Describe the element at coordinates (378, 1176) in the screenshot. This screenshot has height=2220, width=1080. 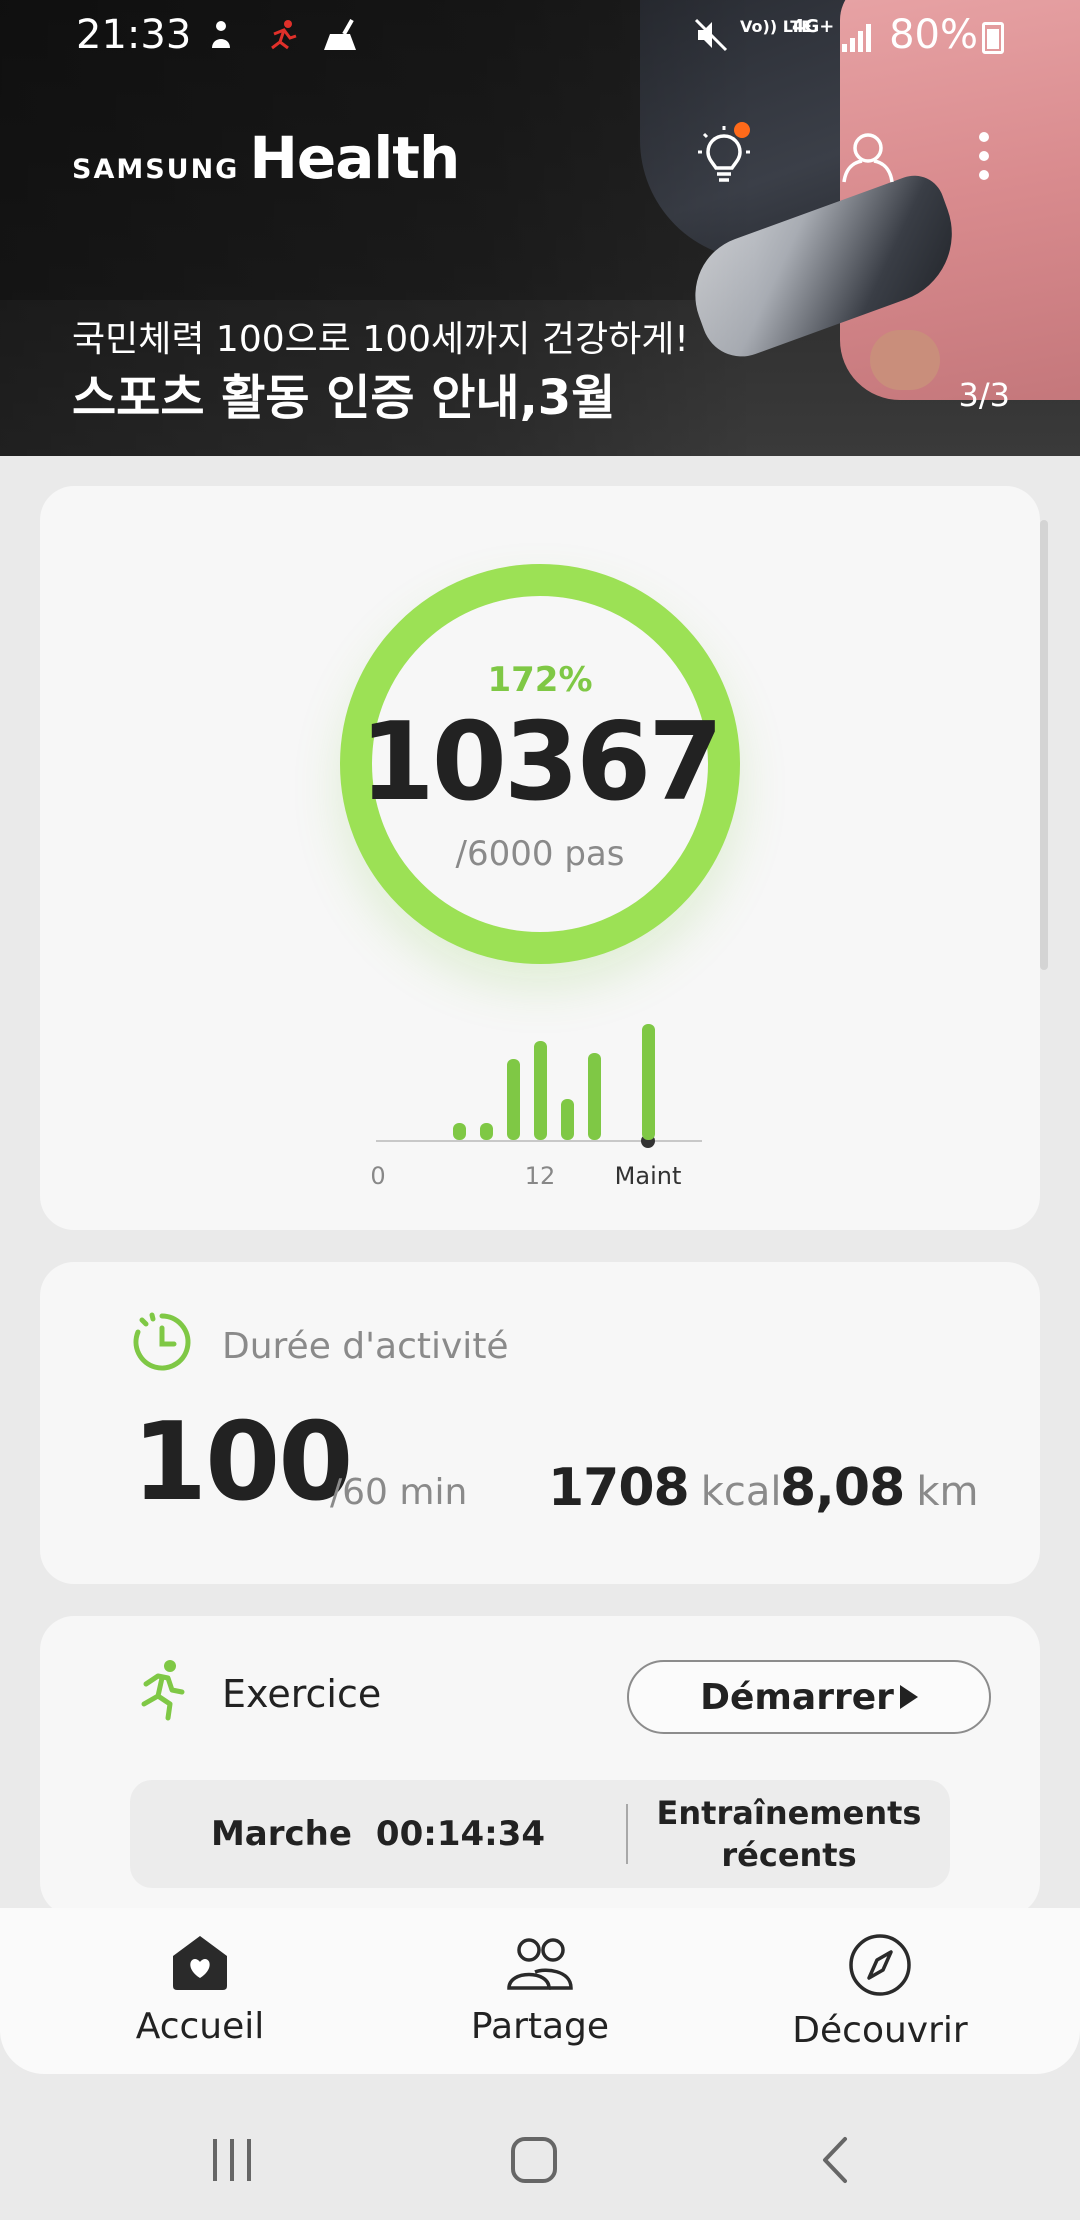
I see `hourly-label-start: 0` at that location.